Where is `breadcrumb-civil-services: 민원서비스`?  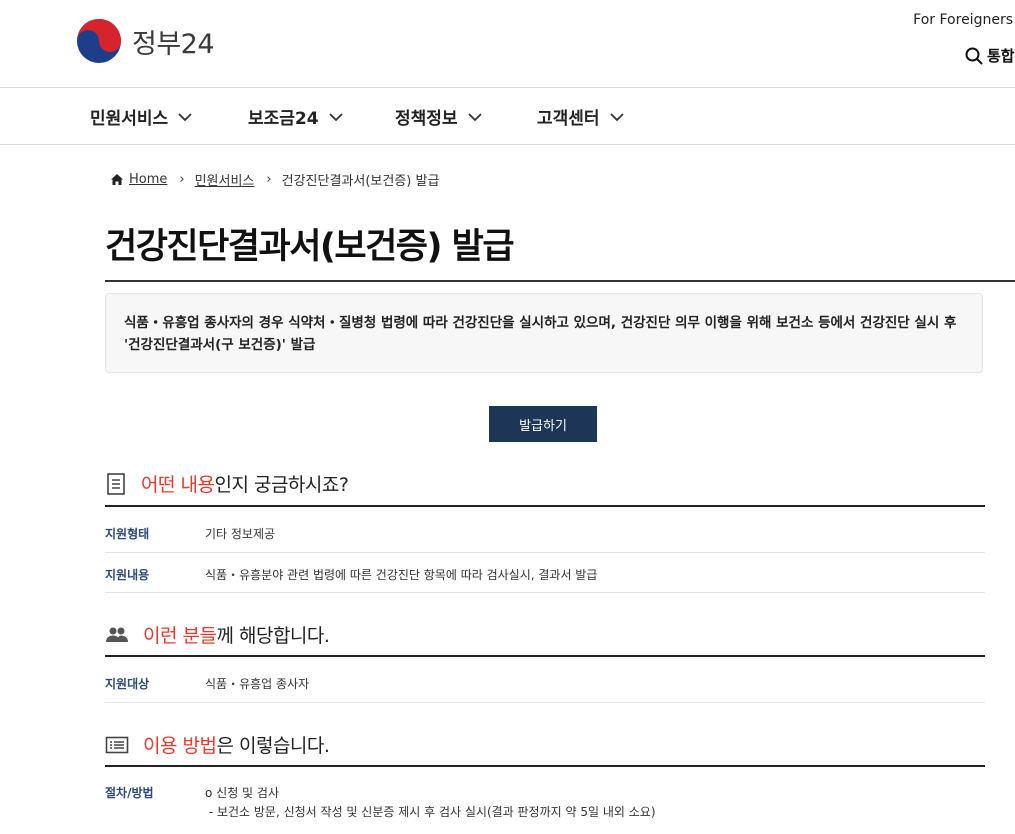 breadcrumb-civil-services: 민원서비스 is located at coordinates (225, 179).